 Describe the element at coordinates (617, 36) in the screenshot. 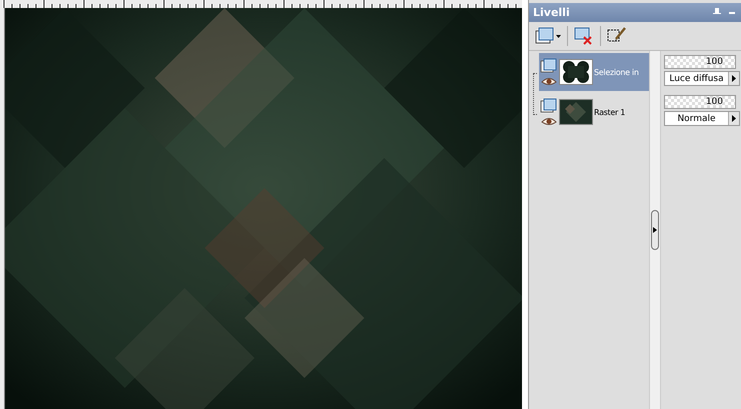

I see `selection-brush-icon` at that location.